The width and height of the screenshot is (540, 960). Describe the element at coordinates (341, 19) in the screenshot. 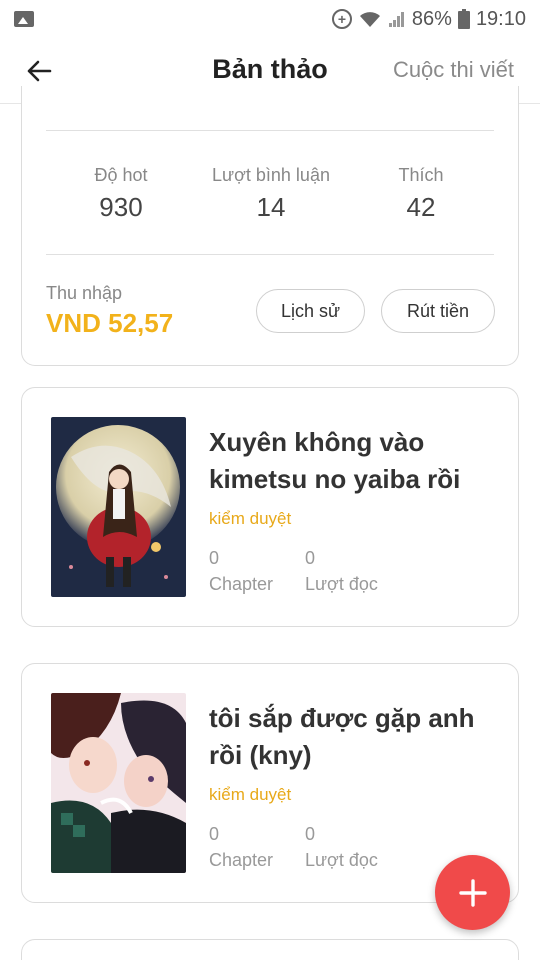

I see `data-saver-icon: +` at that location.